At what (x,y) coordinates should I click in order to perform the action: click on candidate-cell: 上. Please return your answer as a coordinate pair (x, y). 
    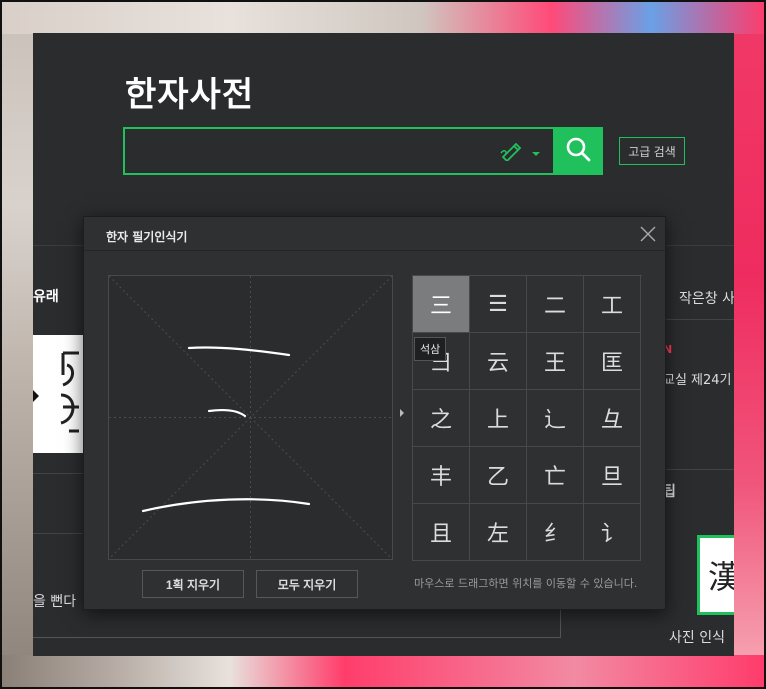
    Looking at the image, I should click on (498, 418).